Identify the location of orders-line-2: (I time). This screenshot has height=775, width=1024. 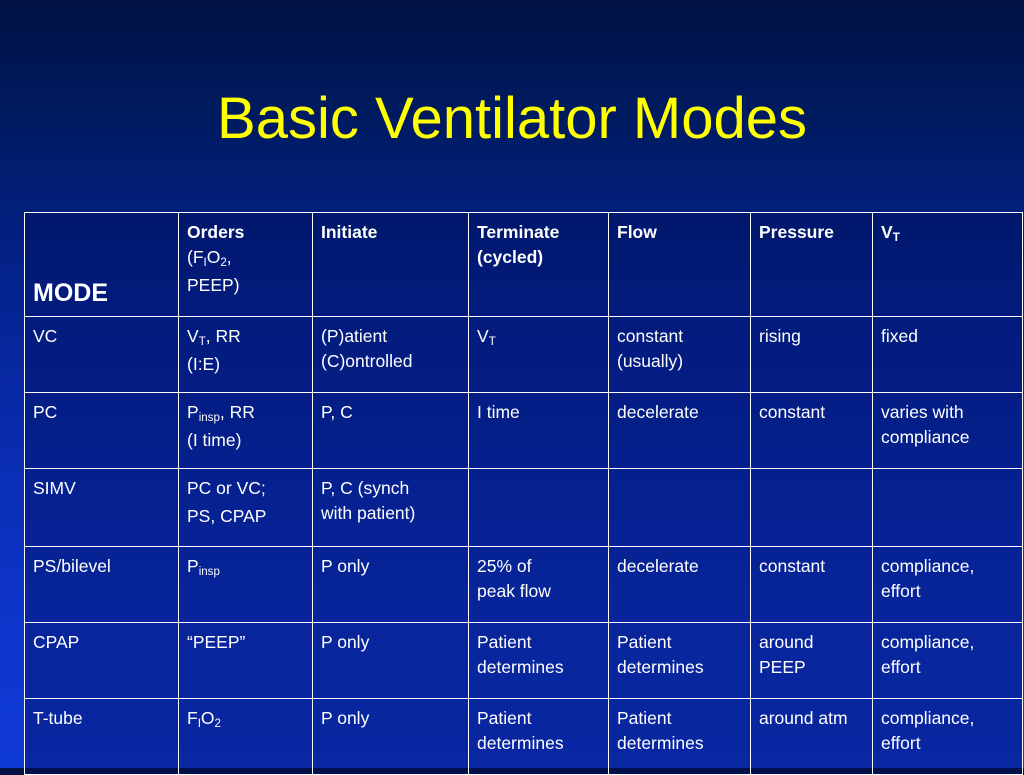
(214, 440).